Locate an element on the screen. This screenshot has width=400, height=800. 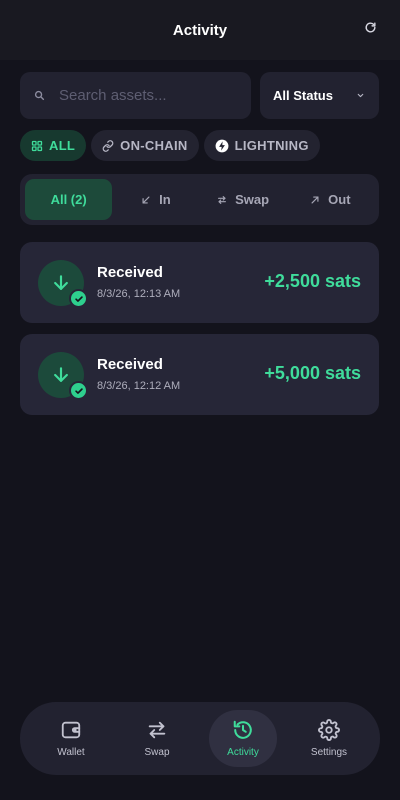
tab-swap: Swap is located at coordinates (243, 199).